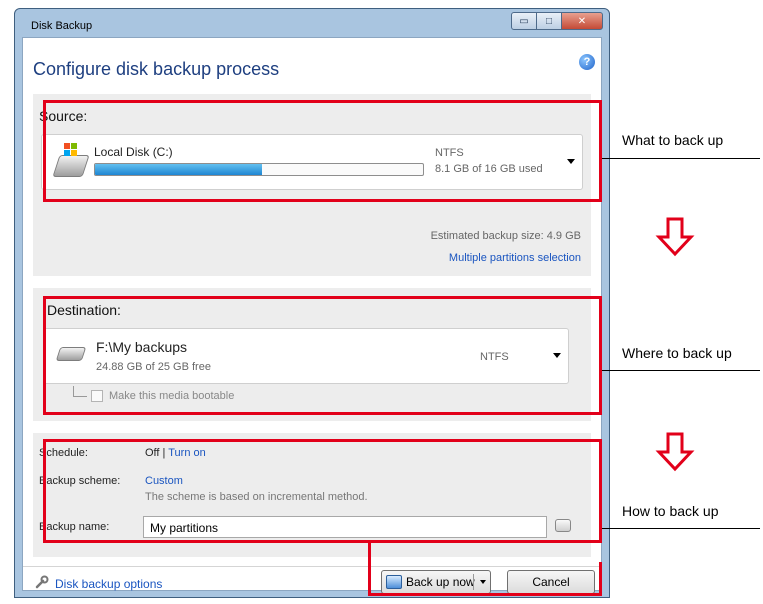 Image resolution: width=763 pixels, height=604 pixels. Describe the element at coordinates (677, 353) in the screenshot. I see `where-annotation: Where to back up` at that location.